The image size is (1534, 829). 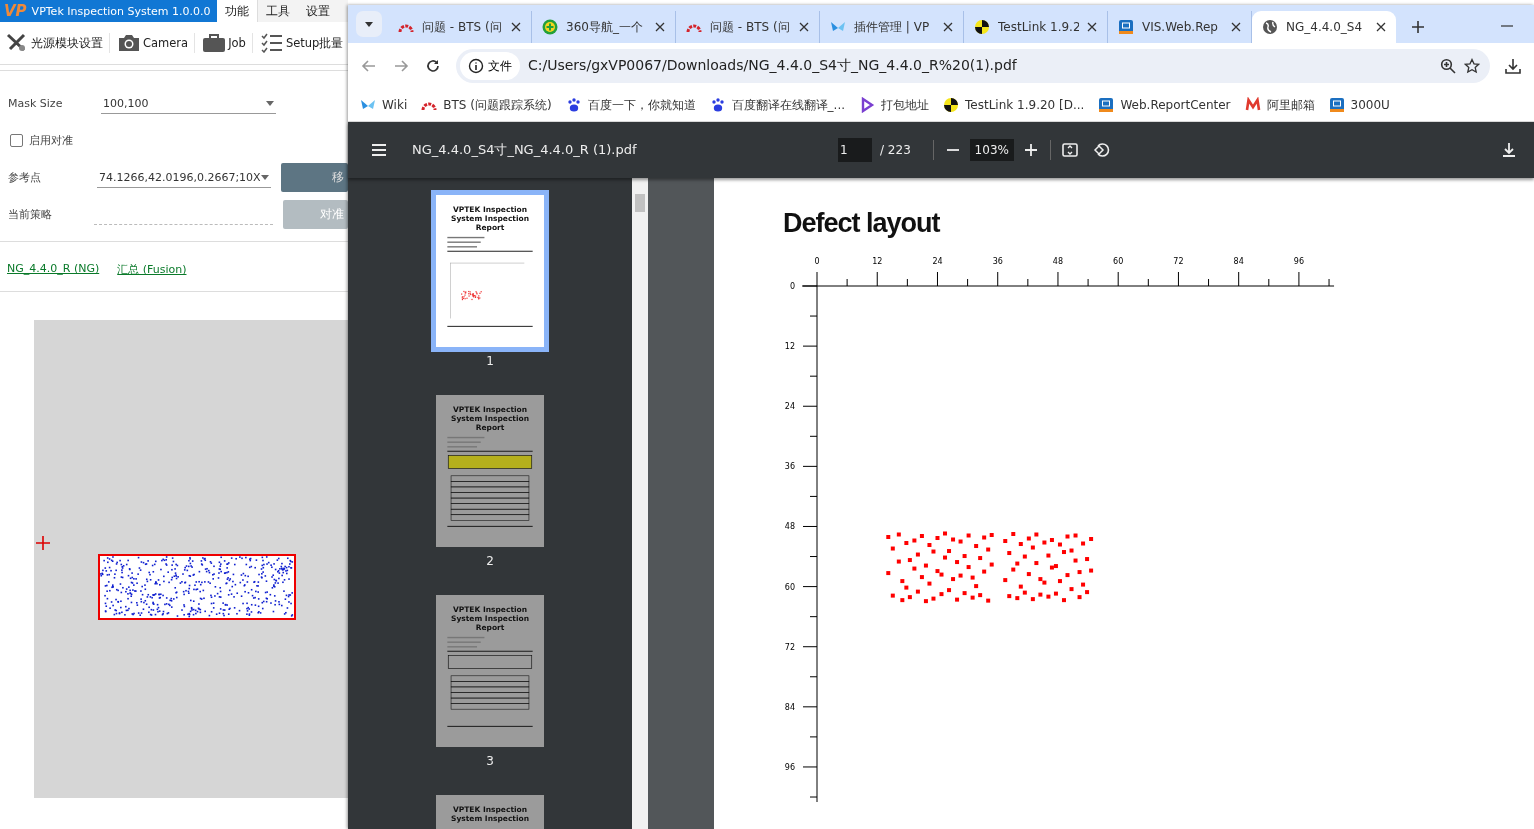 I want to click on tick-label: 72, so click(x=1178, y=261).